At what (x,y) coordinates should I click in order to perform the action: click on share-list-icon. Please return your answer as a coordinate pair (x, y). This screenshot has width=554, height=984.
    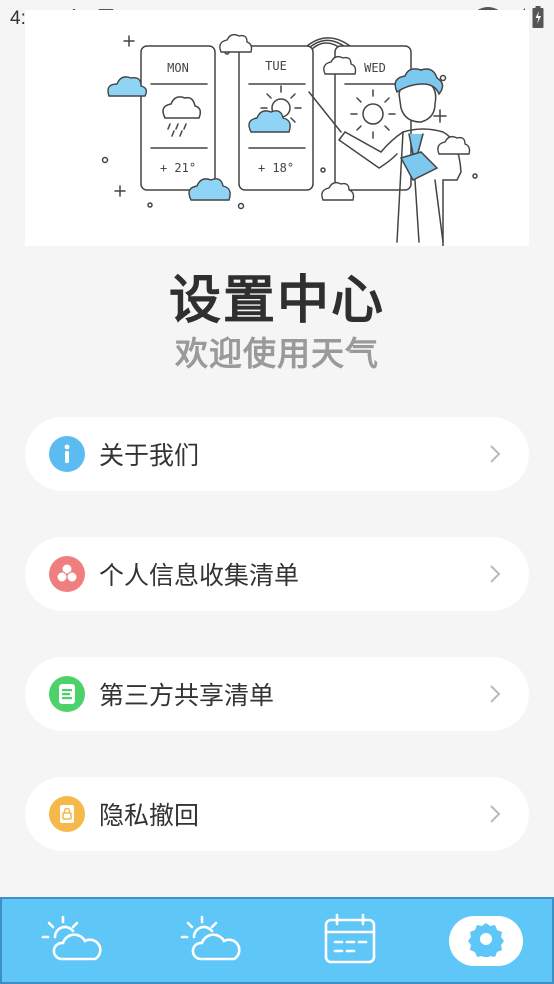
    Looking at the image, I should click on (67, 694).